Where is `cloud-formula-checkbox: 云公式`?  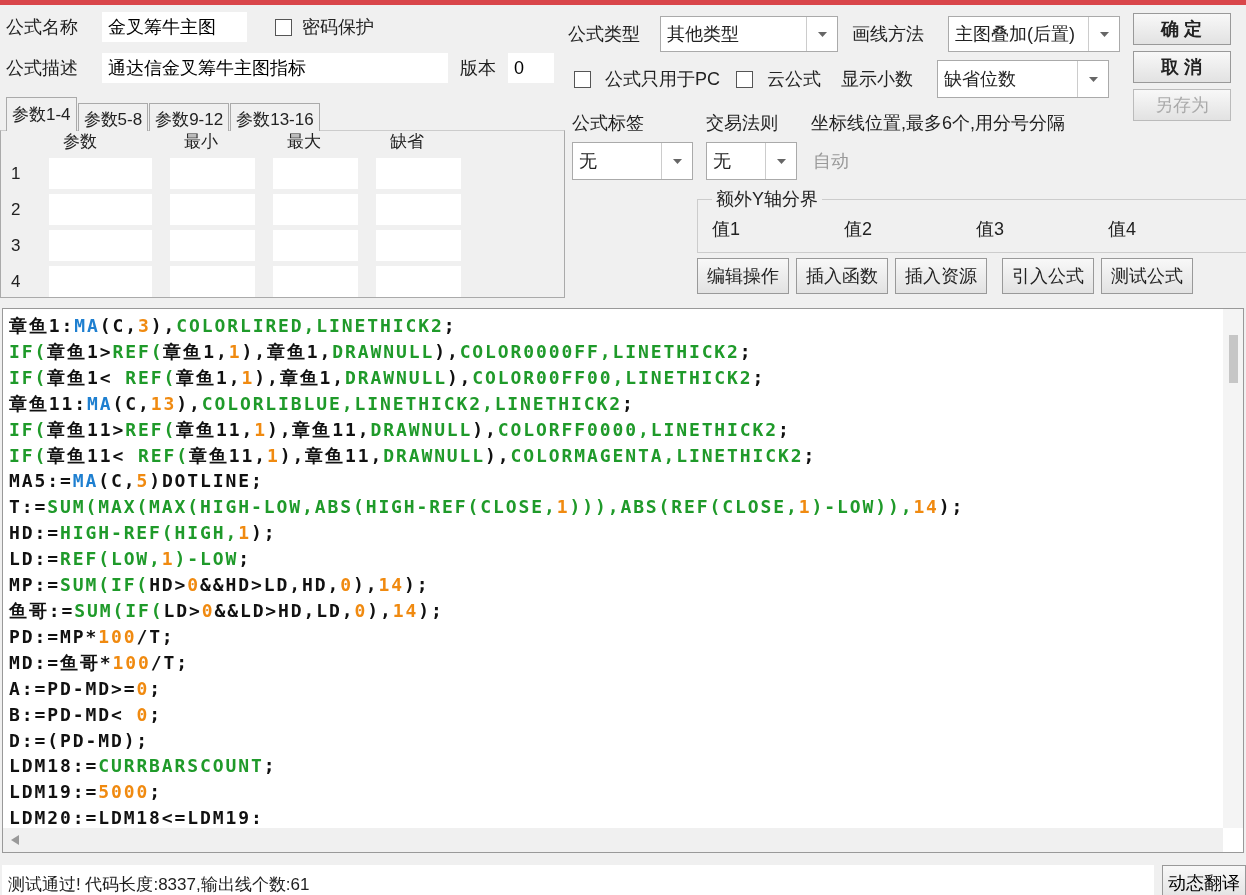
cloud-formula-checkbox: 云公式 is located at coordinates (778, 79).